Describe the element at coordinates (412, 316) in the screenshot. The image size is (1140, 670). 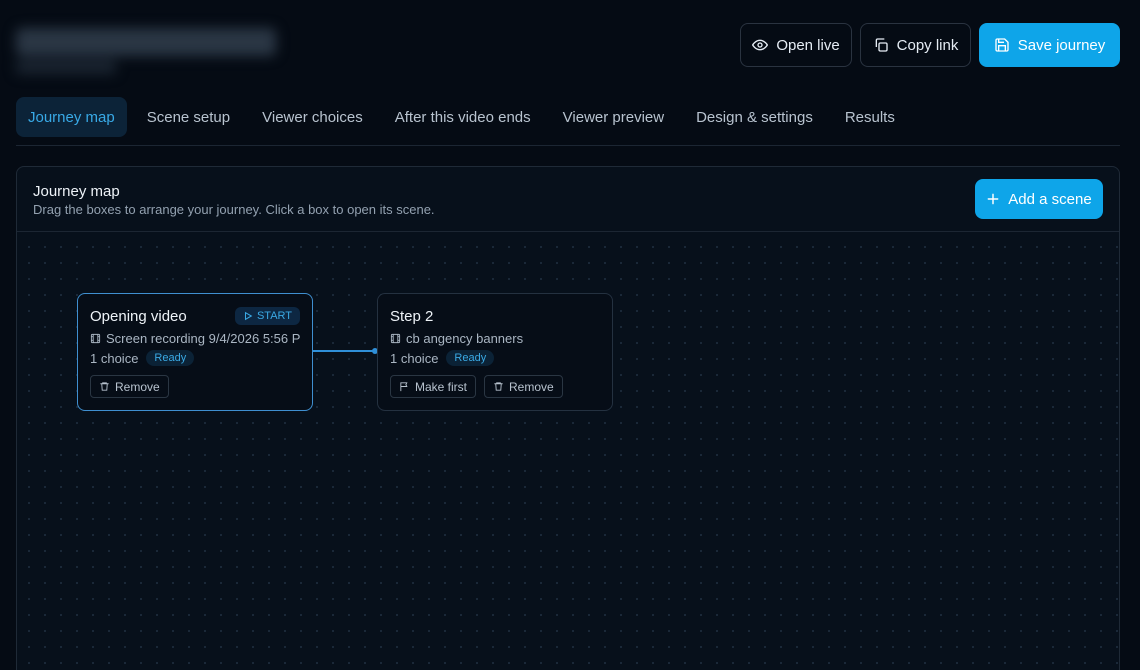
I see `scene-title: Step 2` at that location.